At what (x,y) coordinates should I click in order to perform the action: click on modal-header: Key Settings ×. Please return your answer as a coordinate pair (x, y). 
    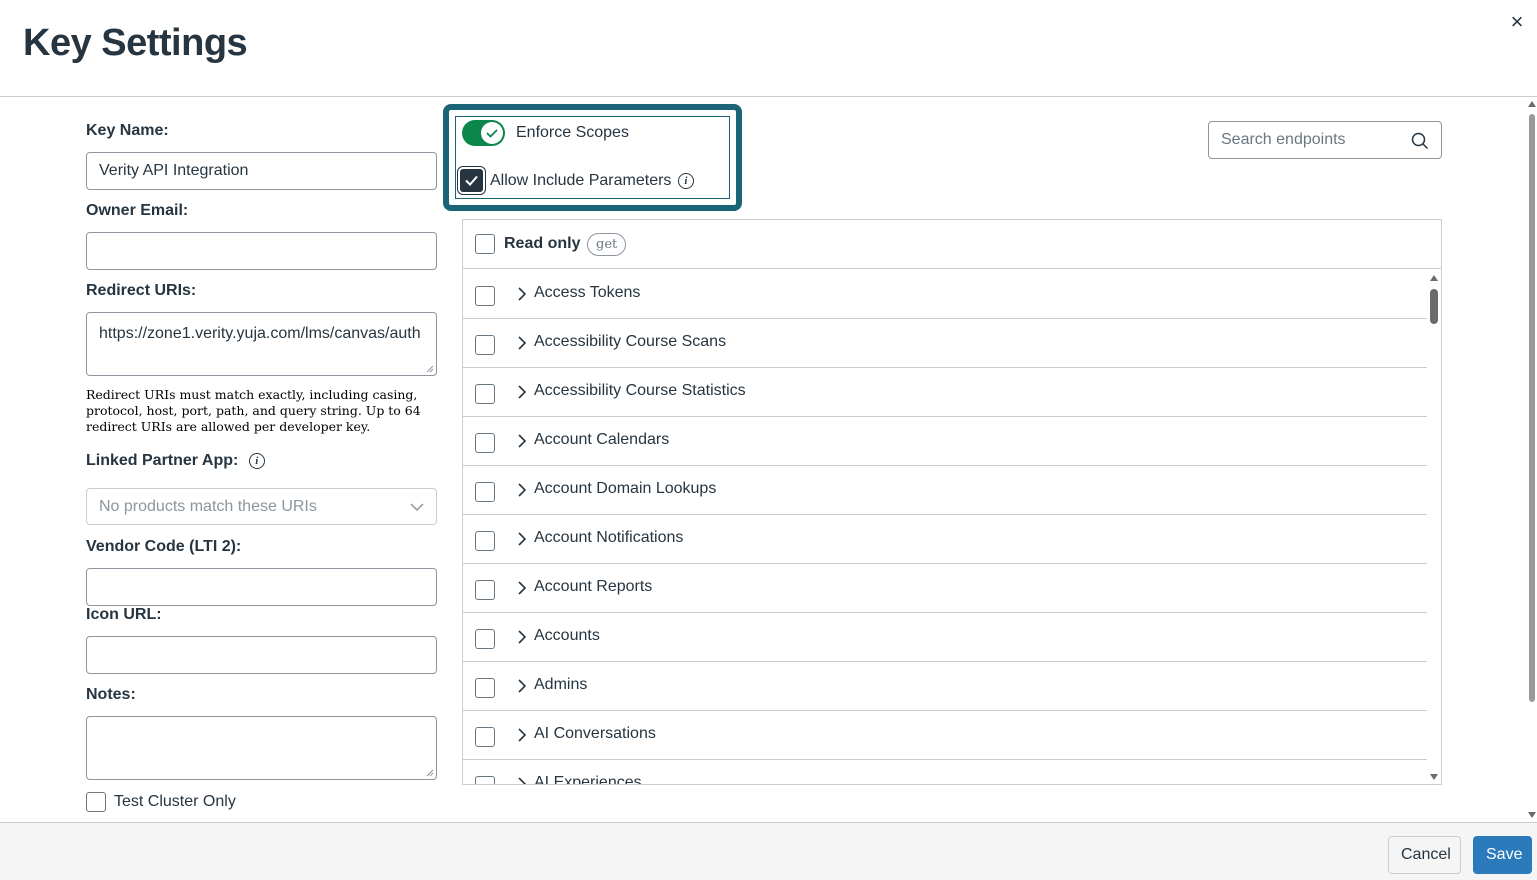
    Looking at the image, I should click on (768, 48).